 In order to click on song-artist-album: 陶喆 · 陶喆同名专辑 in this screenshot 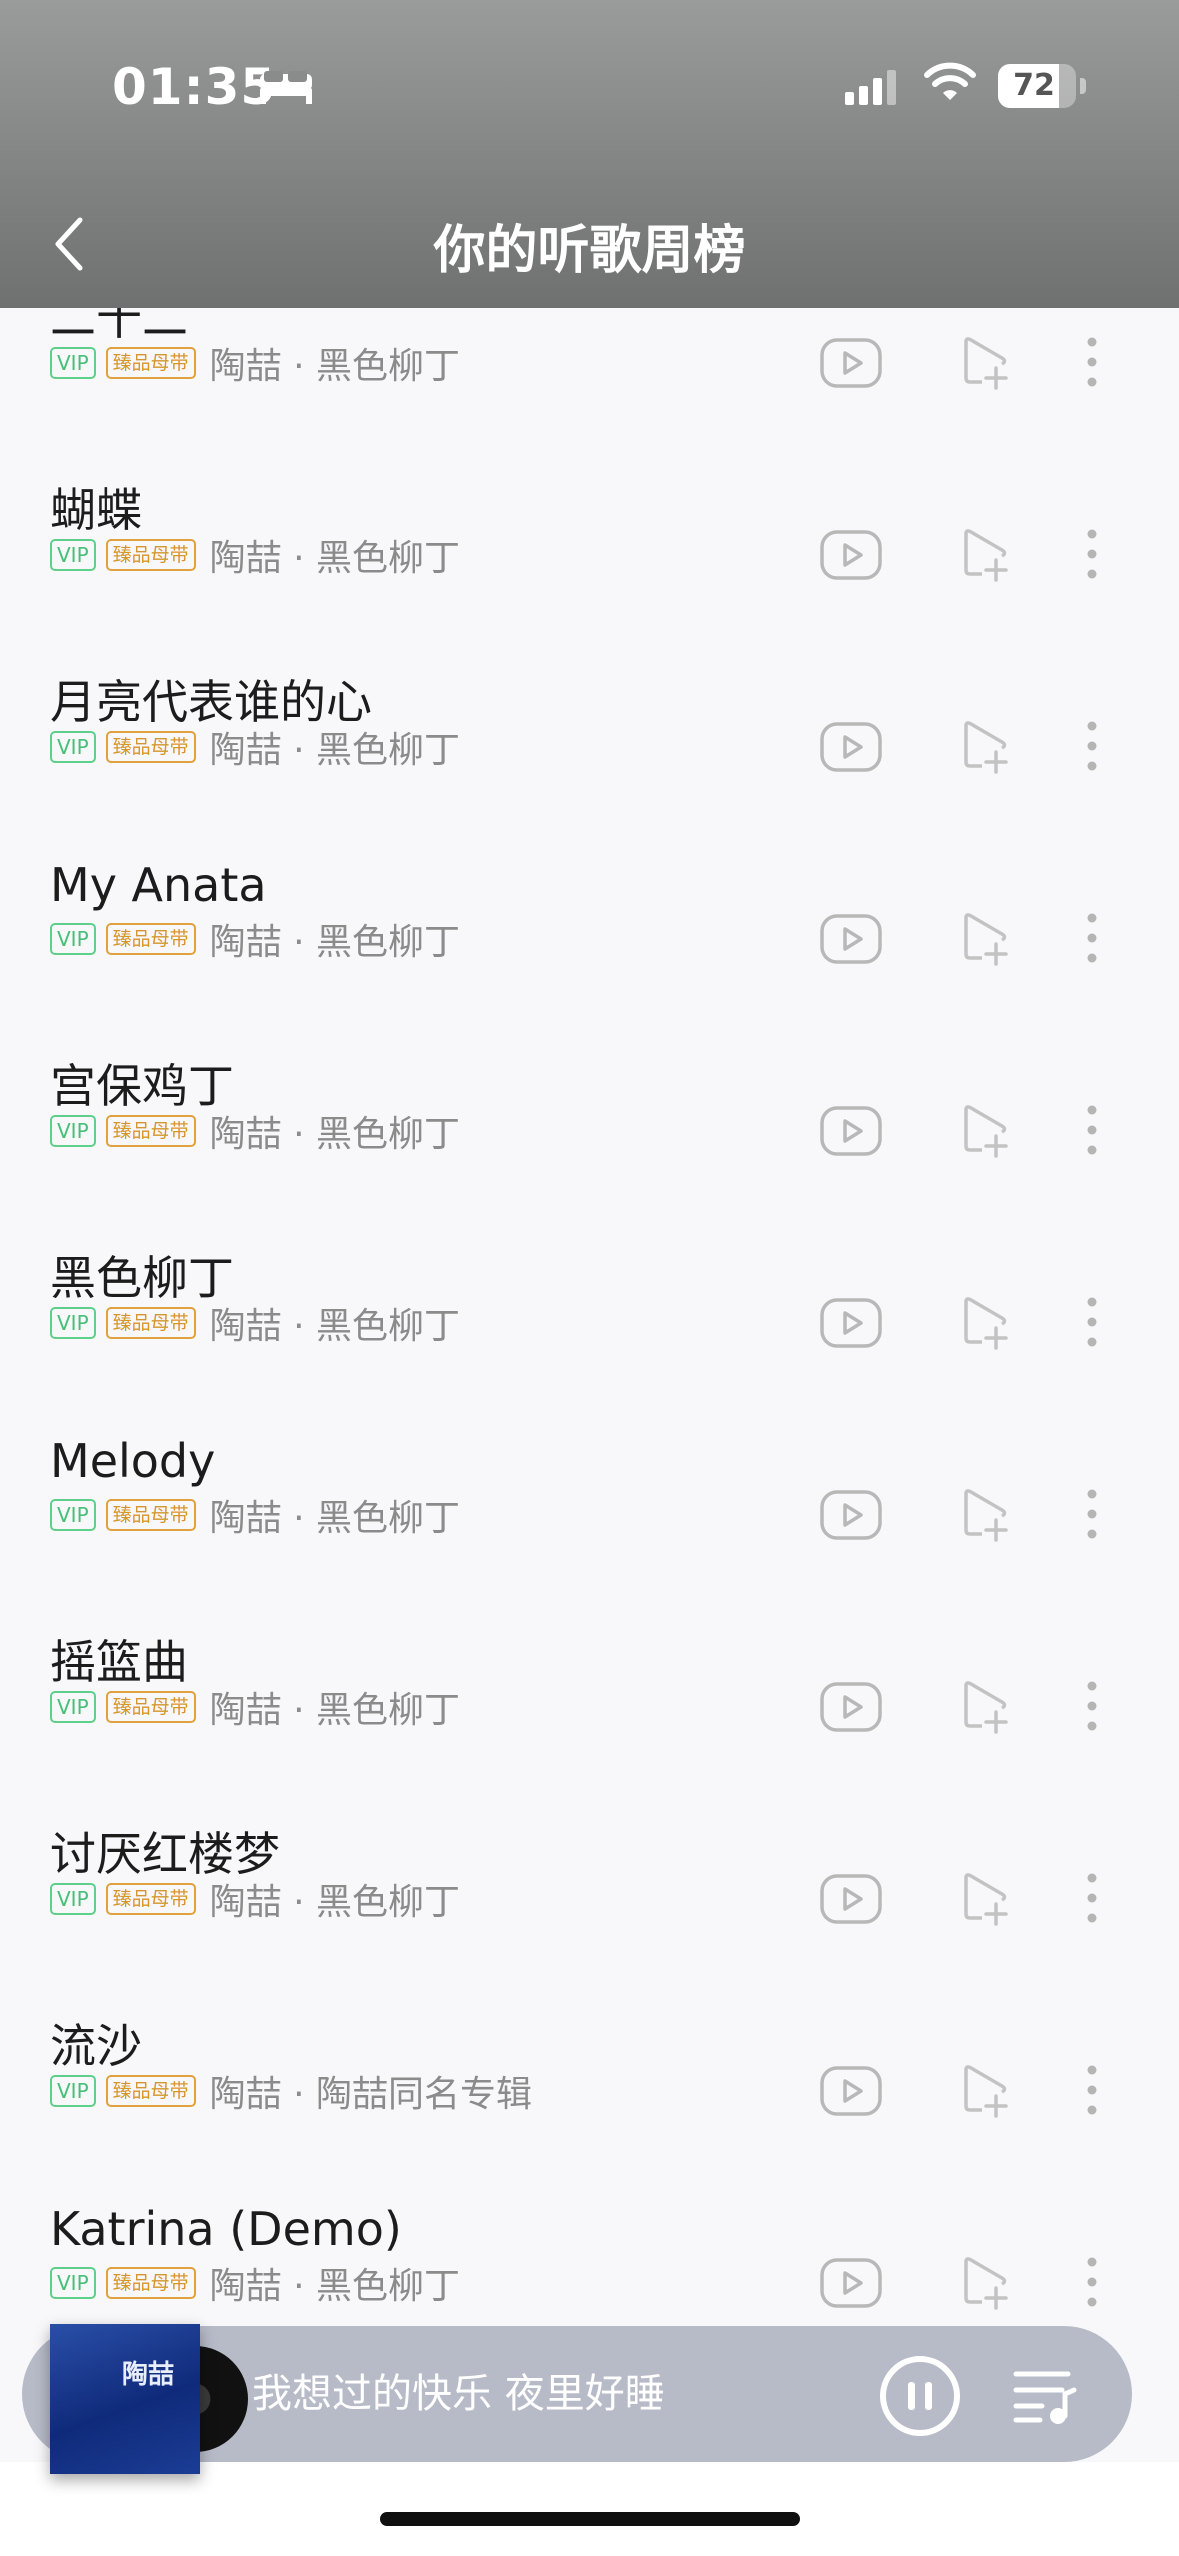, I will do `click(370, 2094)`.